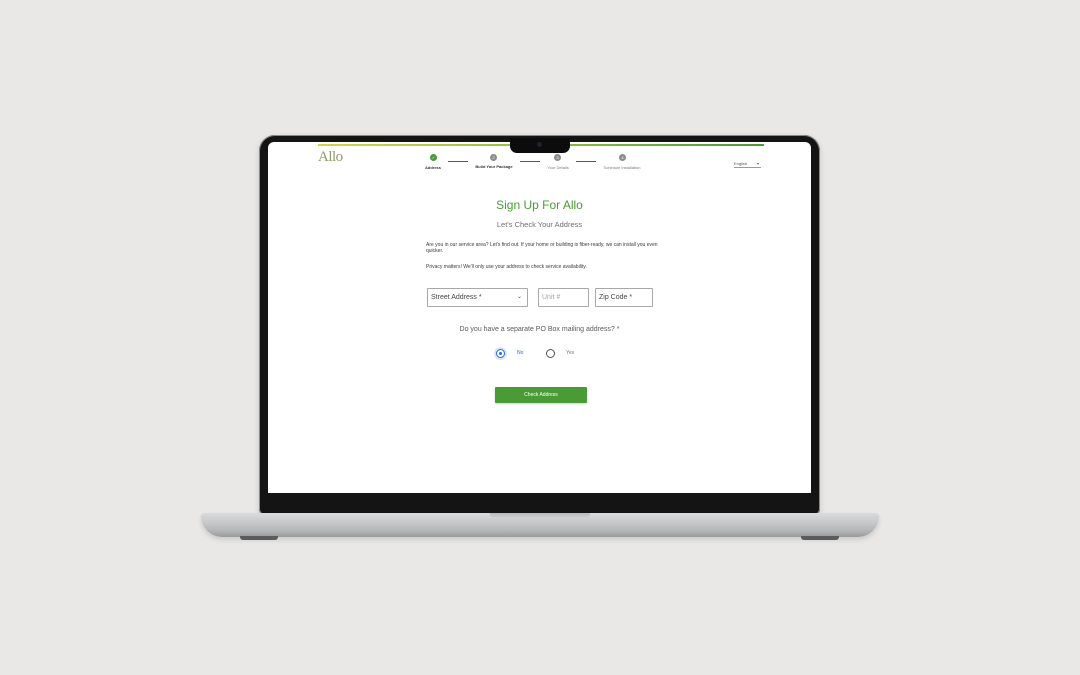 Image resolution: width=1080 pixels, height=675 pixels. What do you see at coordinates (741, 163) in the screenshot?
I see `language-value: English` at bounding box center [741, 163].